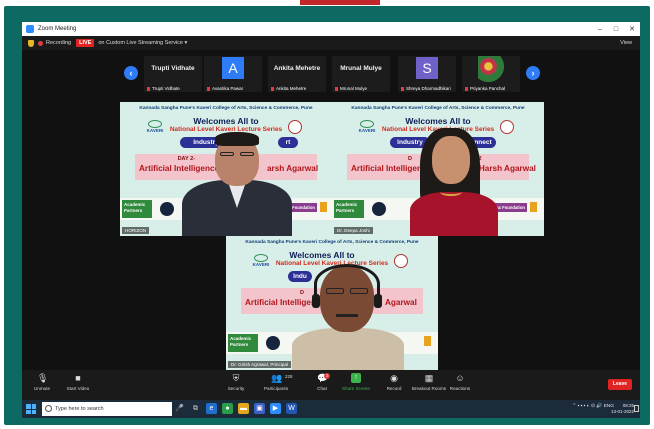 The height and width of the screenshot is (429, 654). I want to click on participant-name-label: Dr. Girish Agrawal, Principal, so click(259, 364).